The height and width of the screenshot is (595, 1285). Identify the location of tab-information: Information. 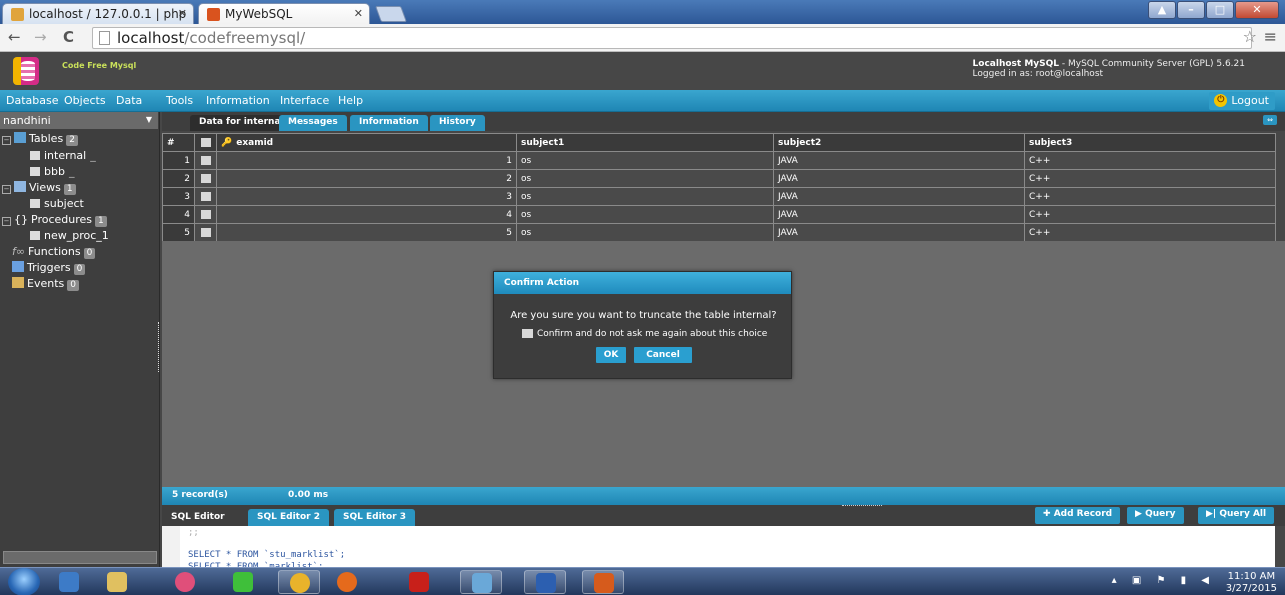
(389, 123).